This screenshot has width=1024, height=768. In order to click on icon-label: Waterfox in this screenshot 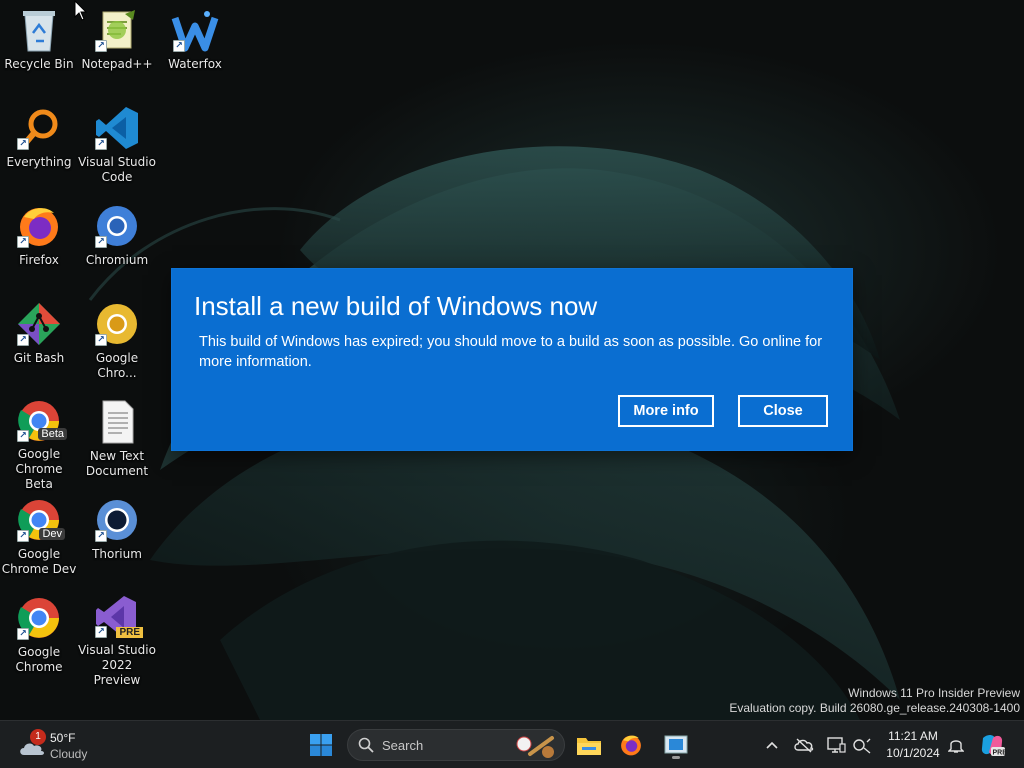, I will do `click(195, 64)`.